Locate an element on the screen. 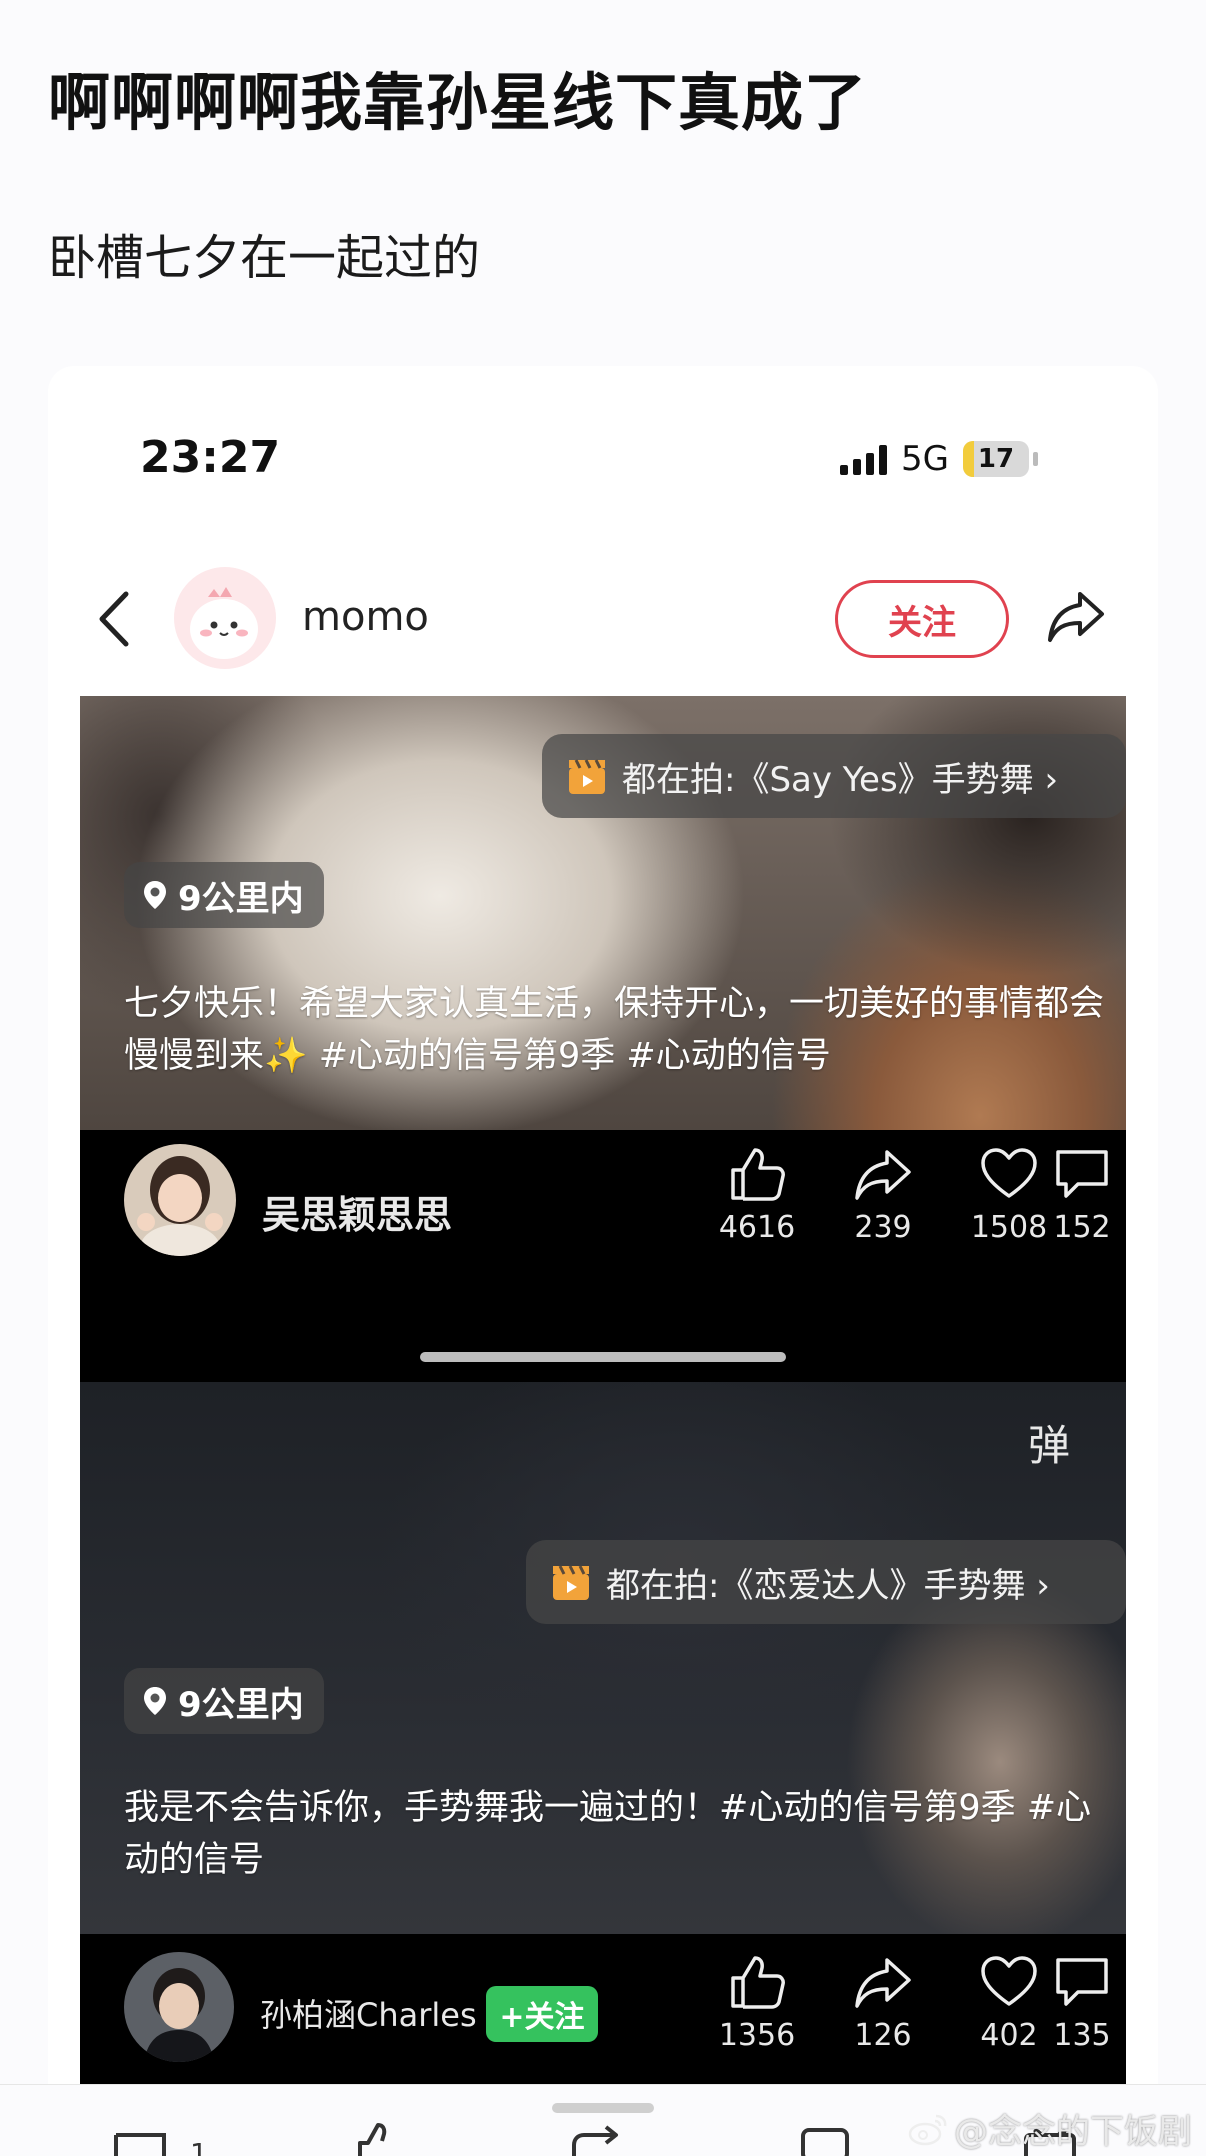 The image size is (1206, 2156). comment-count: 152 is located at coordinates (1082, 1227).